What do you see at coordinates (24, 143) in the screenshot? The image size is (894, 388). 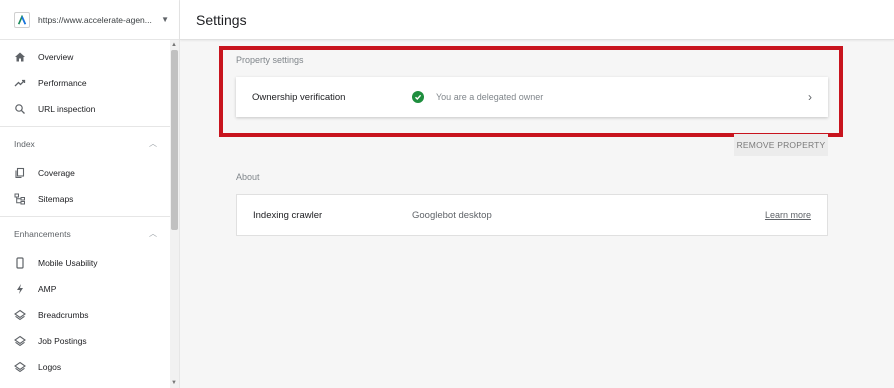 I see `section-title: Index` at bounding box center [24, 143].